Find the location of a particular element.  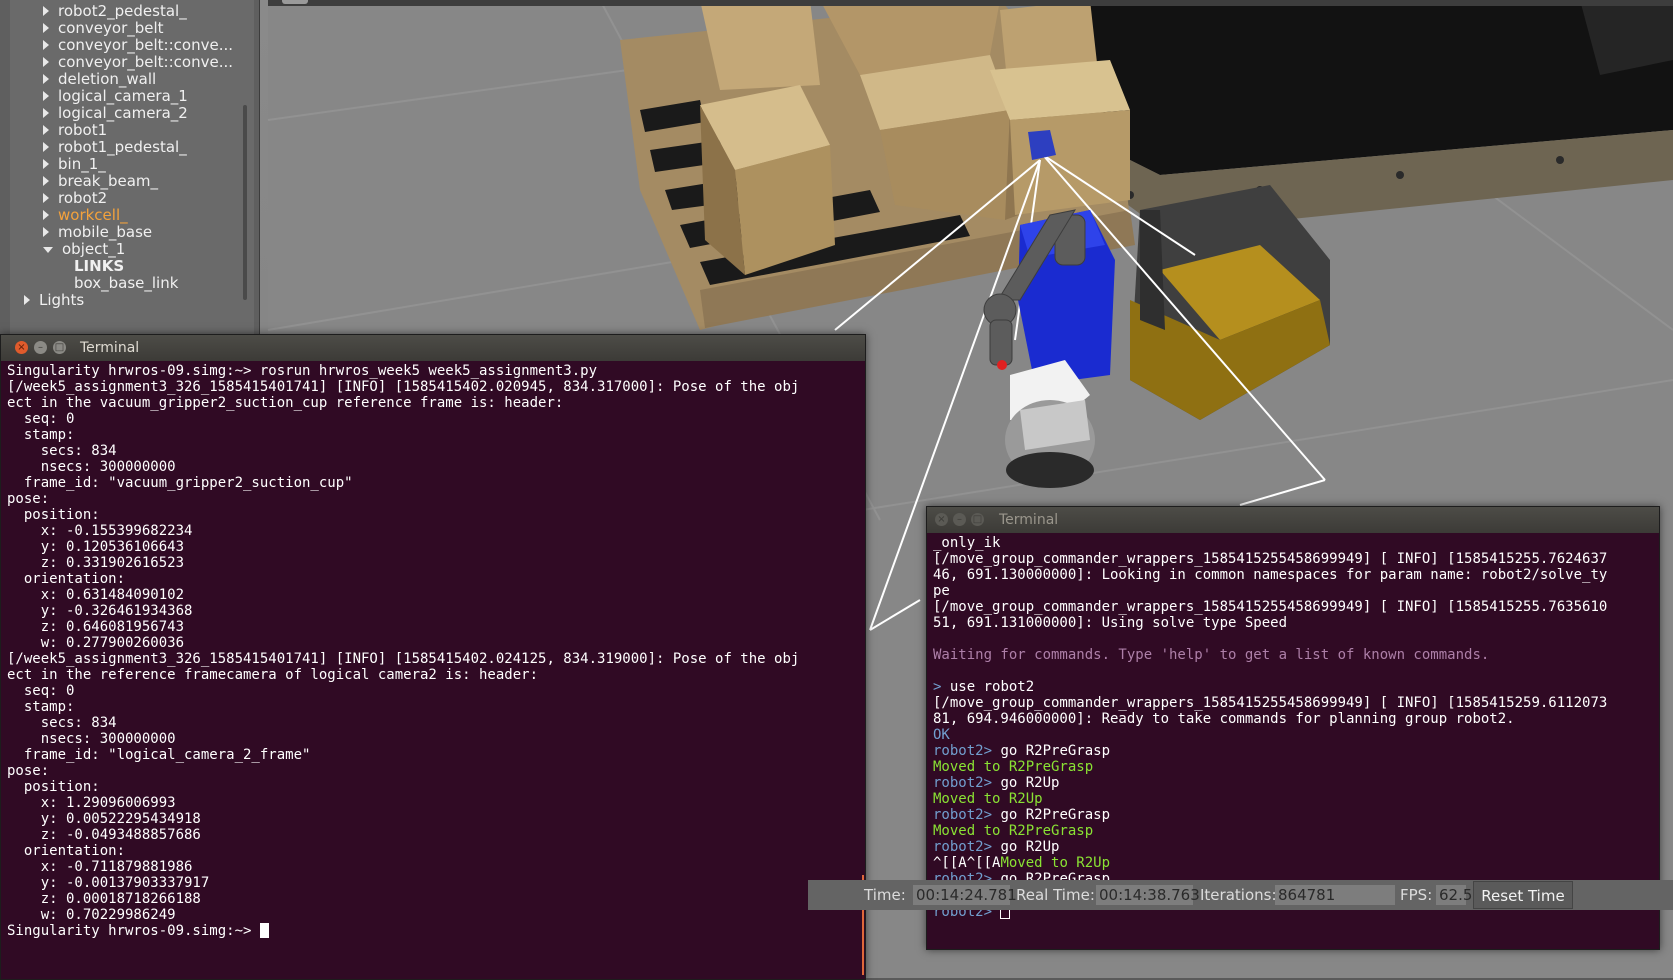

terminal-line-text: Moved to R2PreGrasp is located at coordinates (1013, 831).